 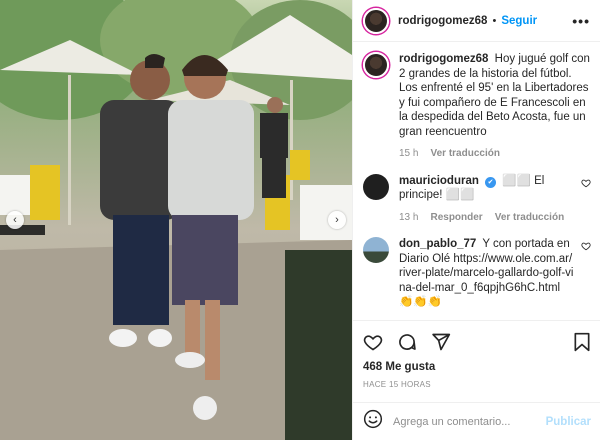 I want to click on chevron-right-icon: ›, so click(x=337, y=220).